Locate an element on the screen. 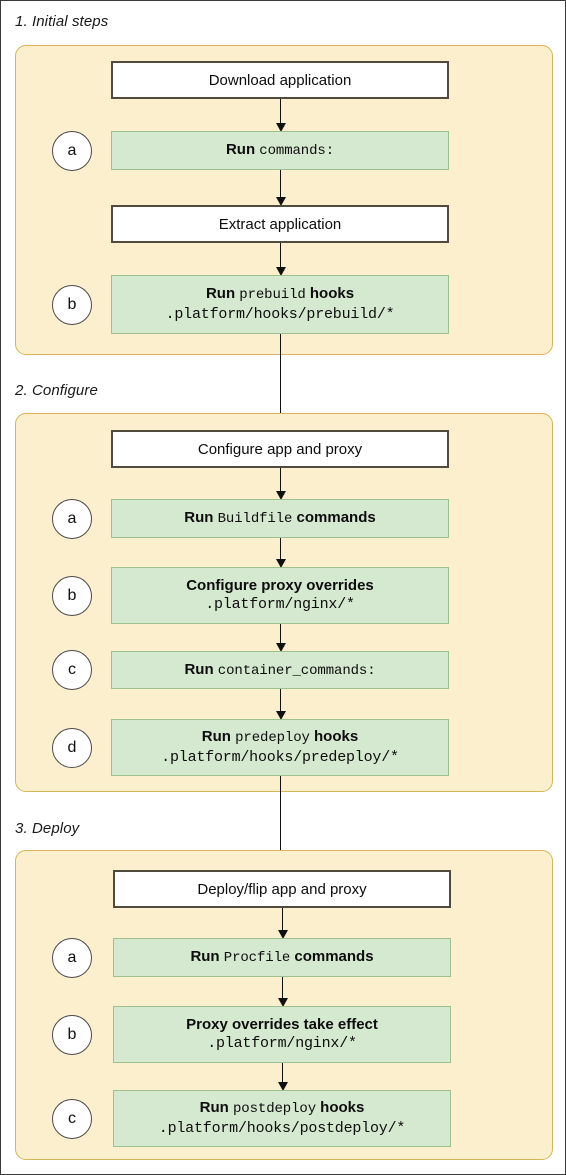  node-label-primary: Extract application is located at coordinates (280, 224).